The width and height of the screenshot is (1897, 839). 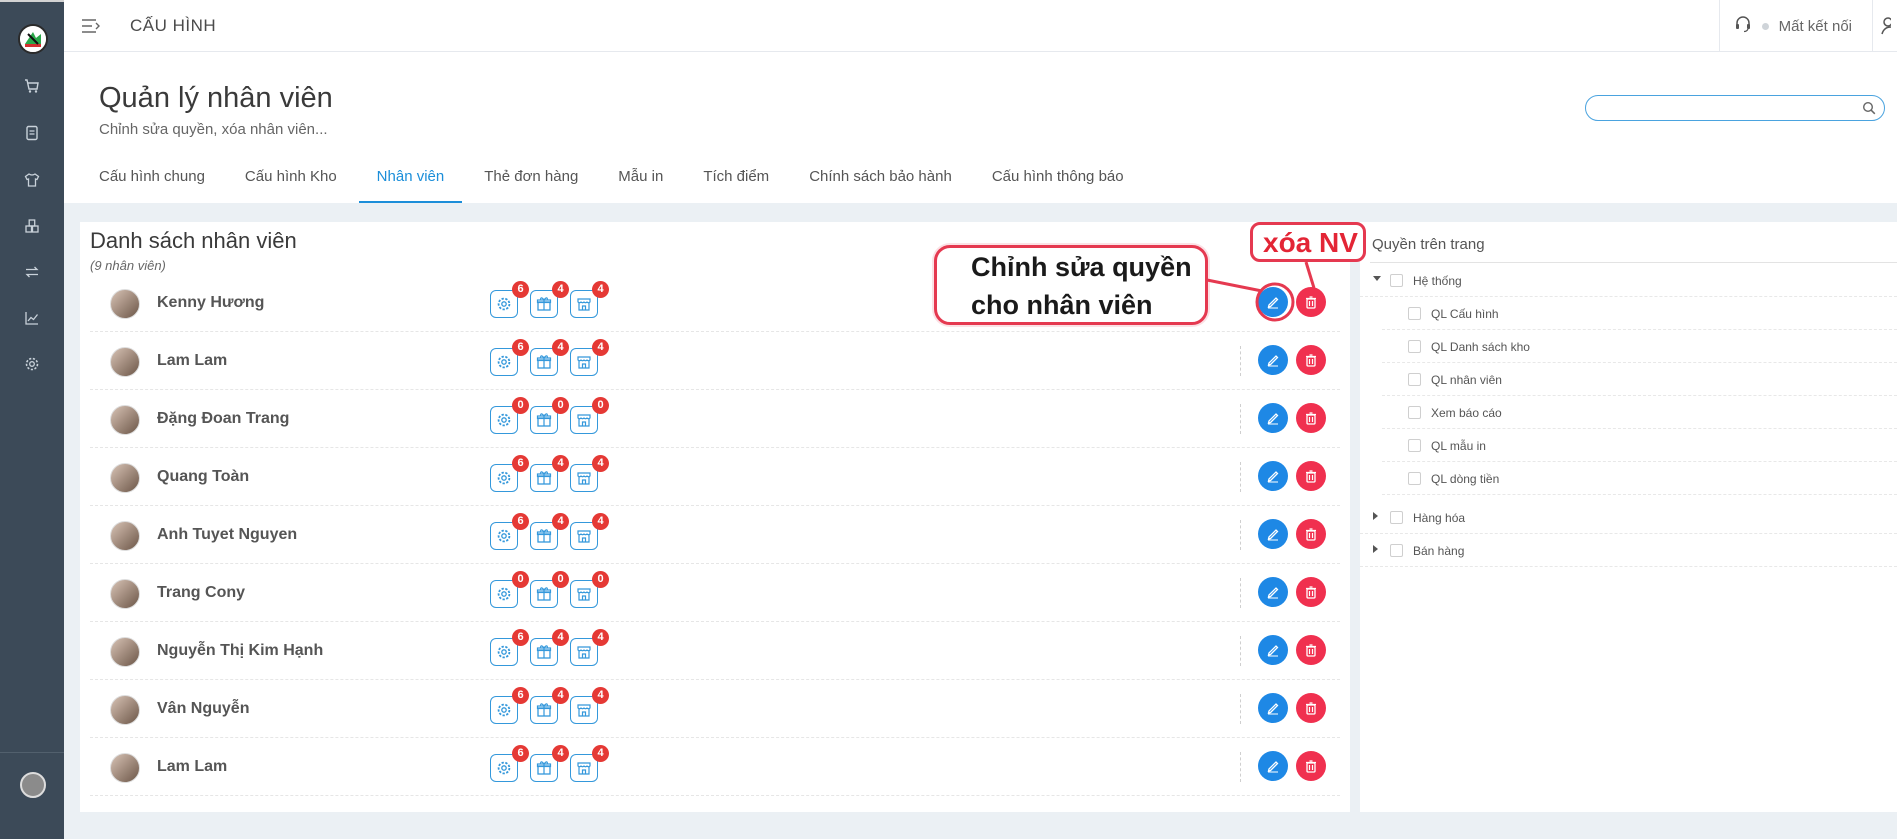 I want to click on status-dot, so click(x=1765, y=26).